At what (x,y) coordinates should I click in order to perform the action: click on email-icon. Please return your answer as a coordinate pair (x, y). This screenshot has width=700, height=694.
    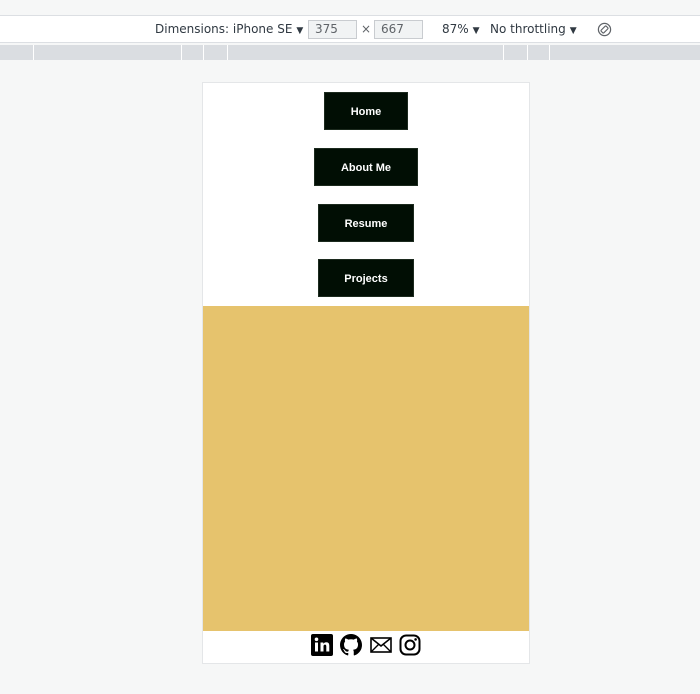
    Looking at the image, I should click on (381, 645).